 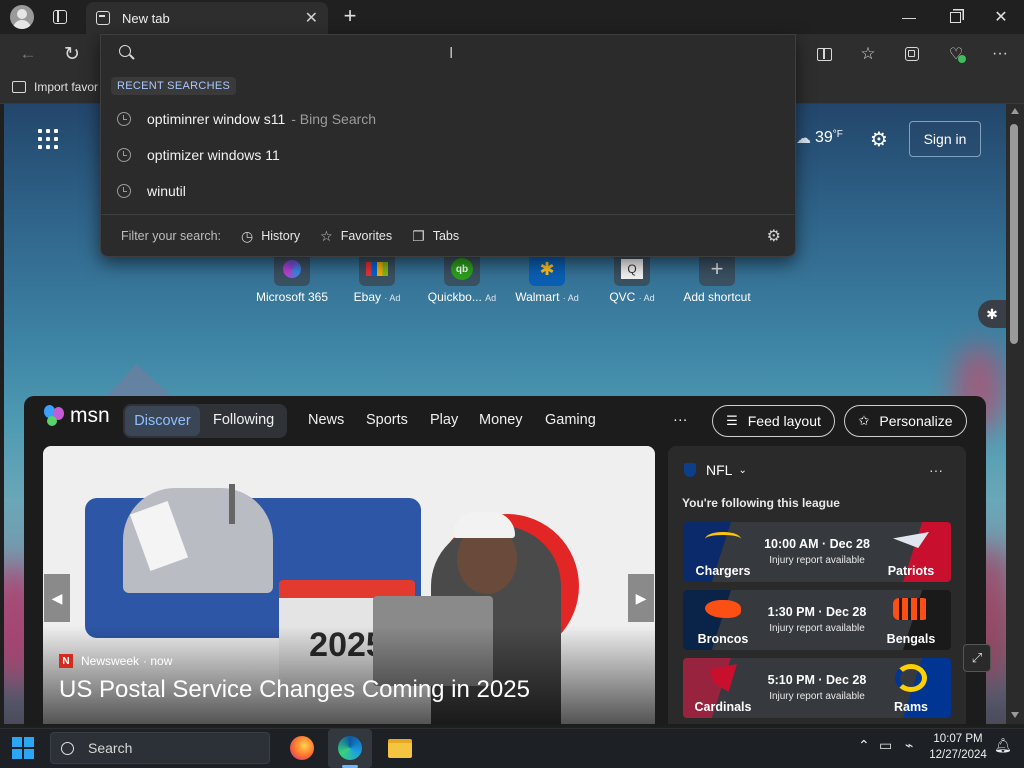 I want to click on nfl-shield-icon, so click(x=690, y=470).